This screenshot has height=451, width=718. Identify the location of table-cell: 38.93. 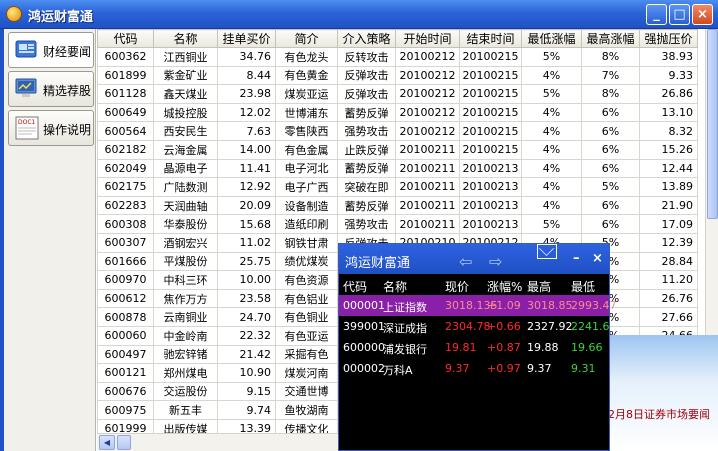
(668, 57).